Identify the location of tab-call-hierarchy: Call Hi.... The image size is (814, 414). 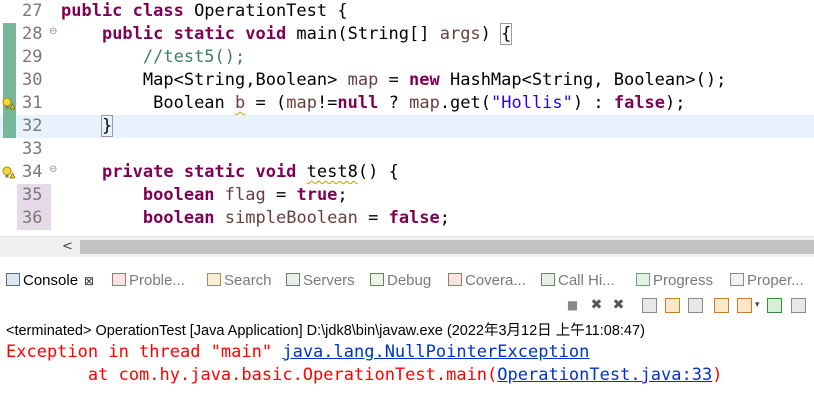
(578, 281).